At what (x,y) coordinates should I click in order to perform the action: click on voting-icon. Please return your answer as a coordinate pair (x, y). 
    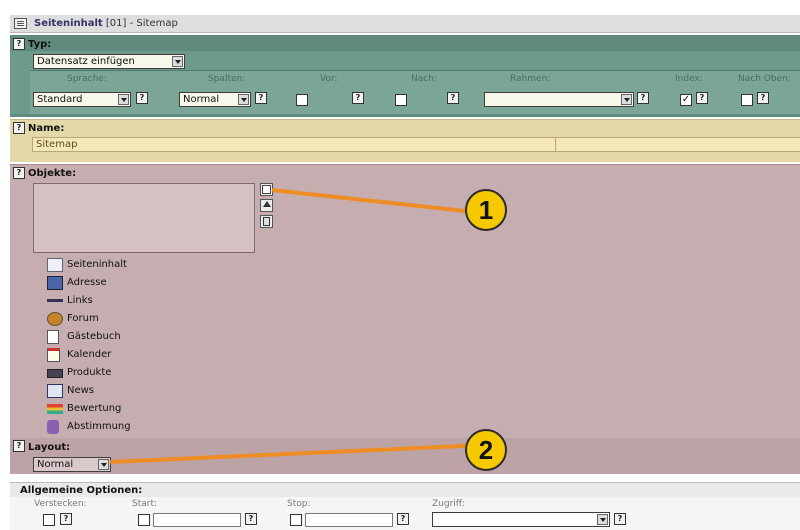
    Looking at the image, I should click on (53, 427).